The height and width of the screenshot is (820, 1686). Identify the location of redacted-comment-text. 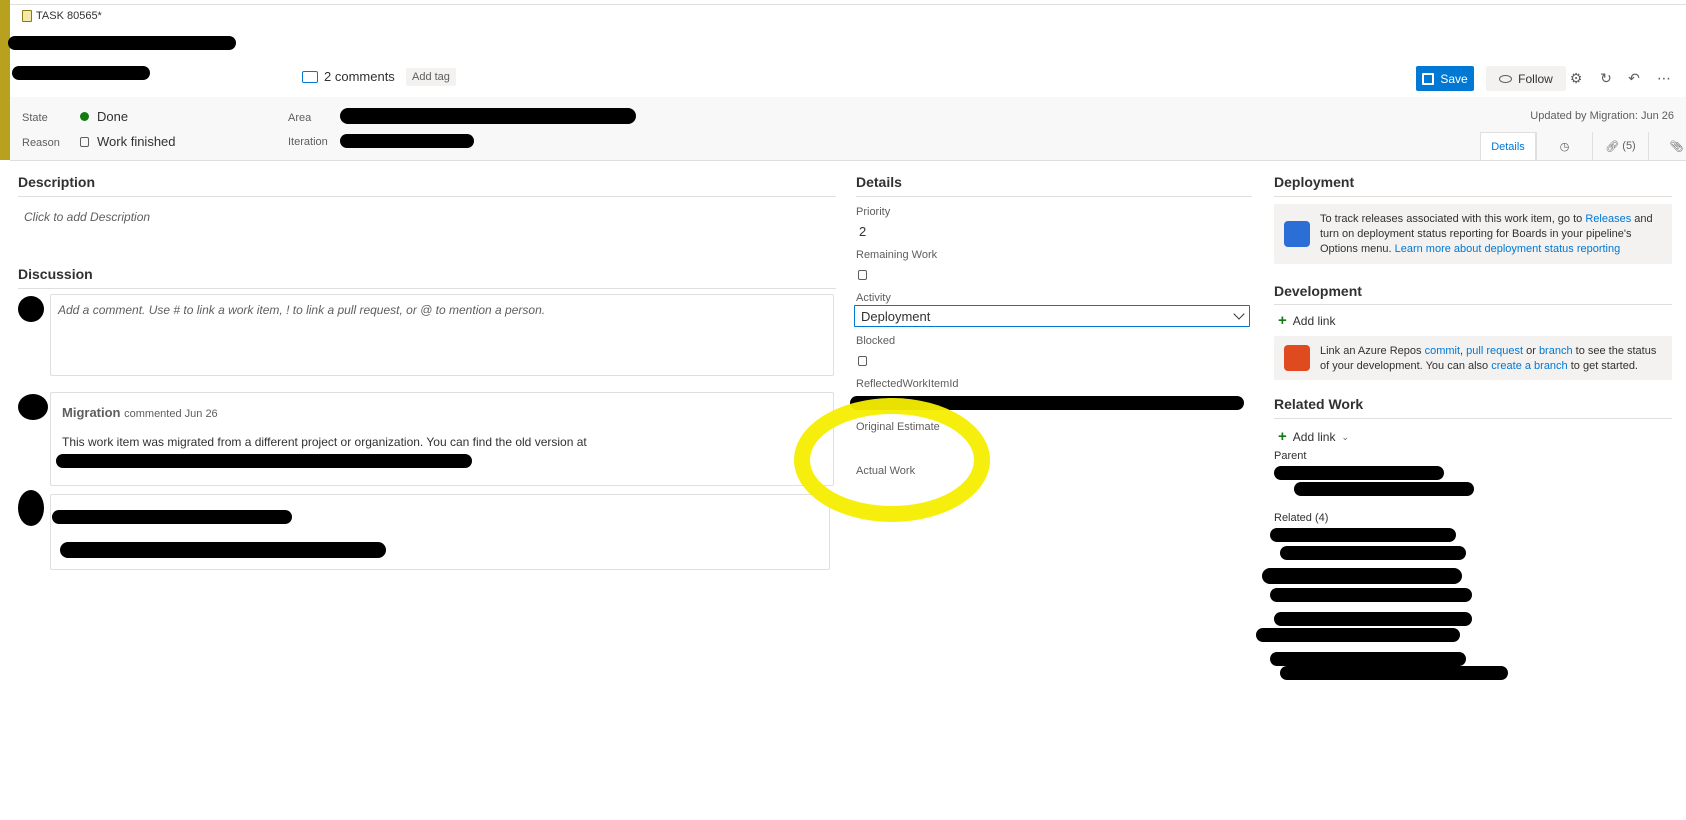
(223, 550).